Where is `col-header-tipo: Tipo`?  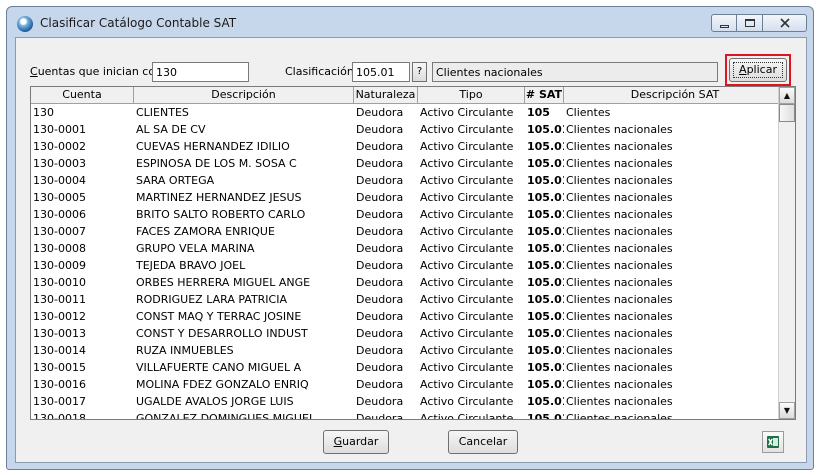 col-header-tipo: Tipo is located at coordinates (471, 95).